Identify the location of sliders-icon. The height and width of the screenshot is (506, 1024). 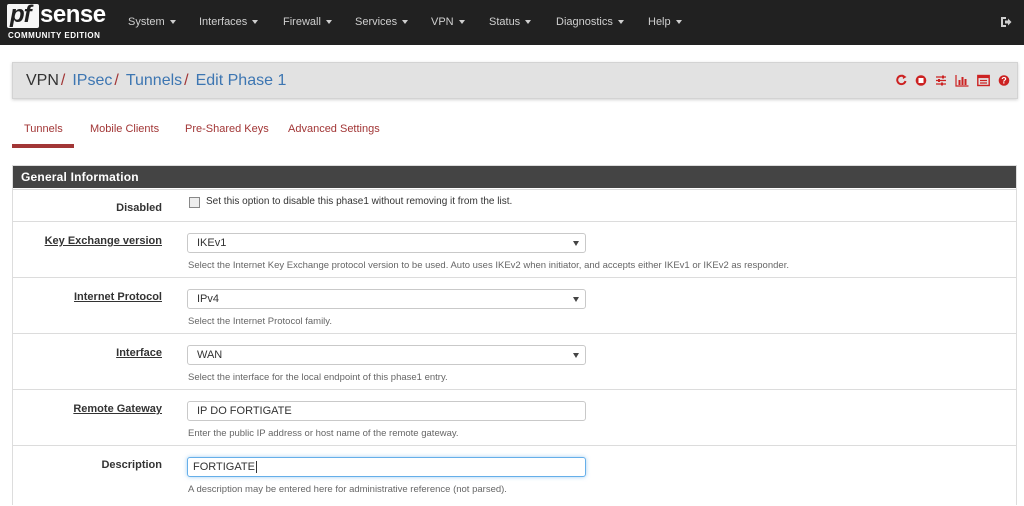
(941, 80).